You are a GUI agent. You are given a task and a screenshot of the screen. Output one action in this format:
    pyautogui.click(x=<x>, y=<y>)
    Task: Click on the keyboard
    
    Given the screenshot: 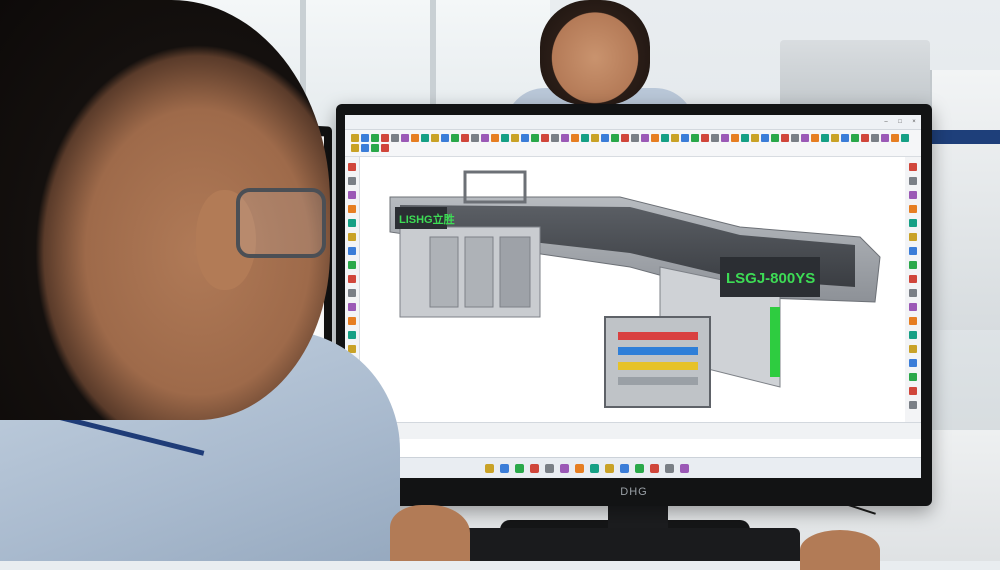 What is the action you would take?
    pyautogui.click(x=620, y=544)
    